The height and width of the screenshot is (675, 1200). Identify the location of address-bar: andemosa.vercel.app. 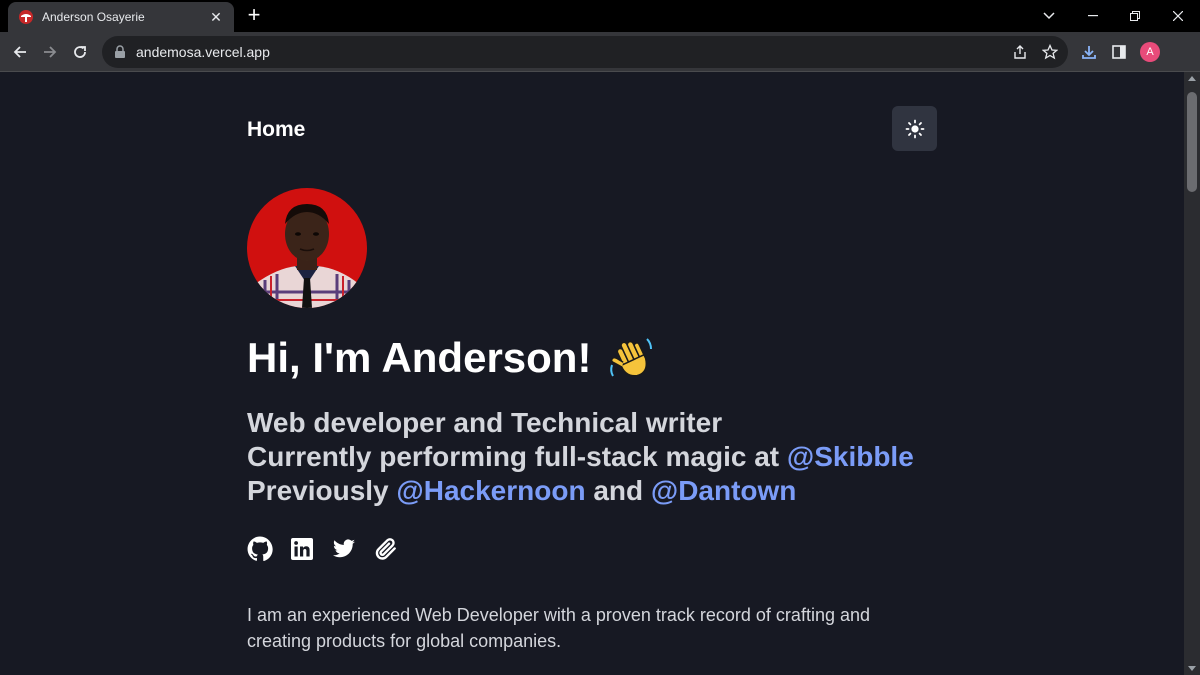
(585, 52).